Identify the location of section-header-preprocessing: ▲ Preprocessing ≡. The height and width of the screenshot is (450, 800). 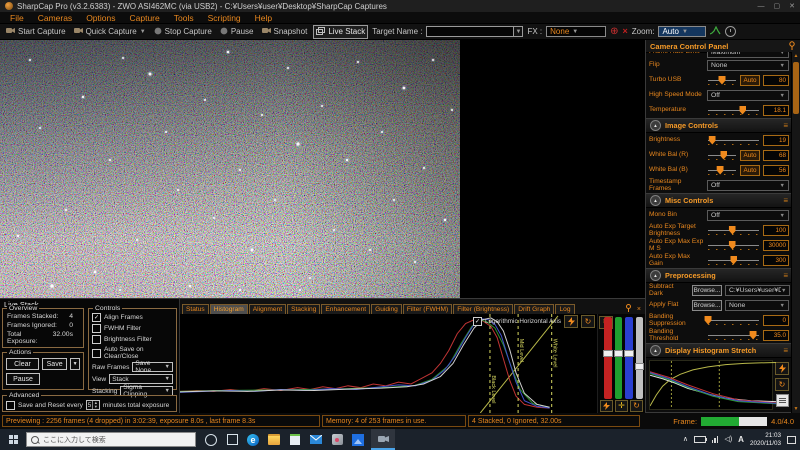
(719, 275).